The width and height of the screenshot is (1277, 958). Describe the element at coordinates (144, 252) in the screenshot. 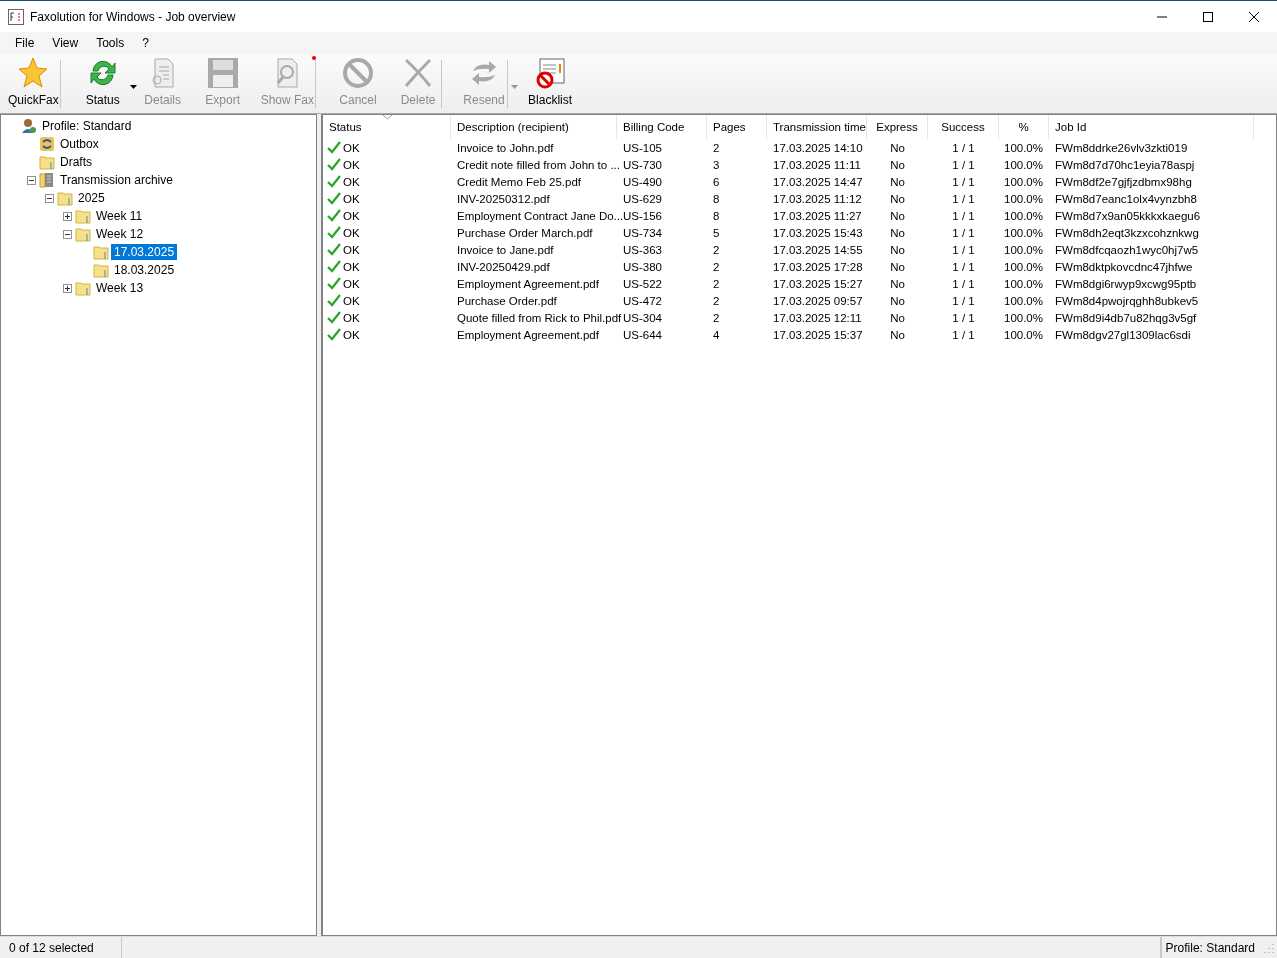

I see `tree-item: 17.03.2025` at that location.